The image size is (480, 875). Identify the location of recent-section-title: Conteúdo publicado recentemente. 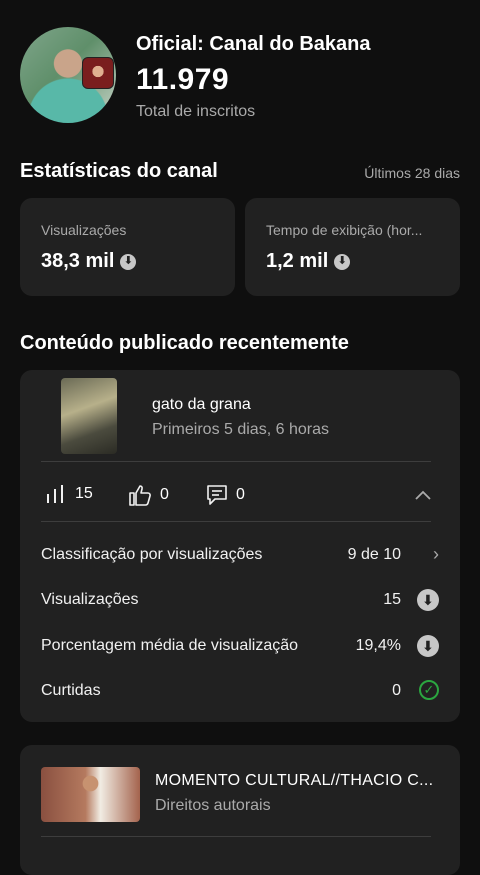
(184, 343).